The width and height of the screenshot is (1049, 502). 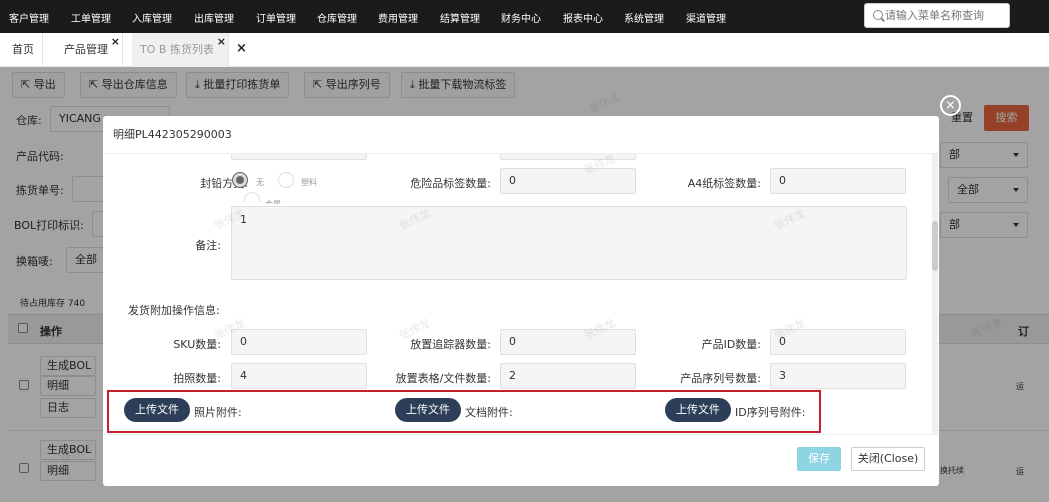 I want to click on menu-customer: 客户管理, so click(x=29, y=17).